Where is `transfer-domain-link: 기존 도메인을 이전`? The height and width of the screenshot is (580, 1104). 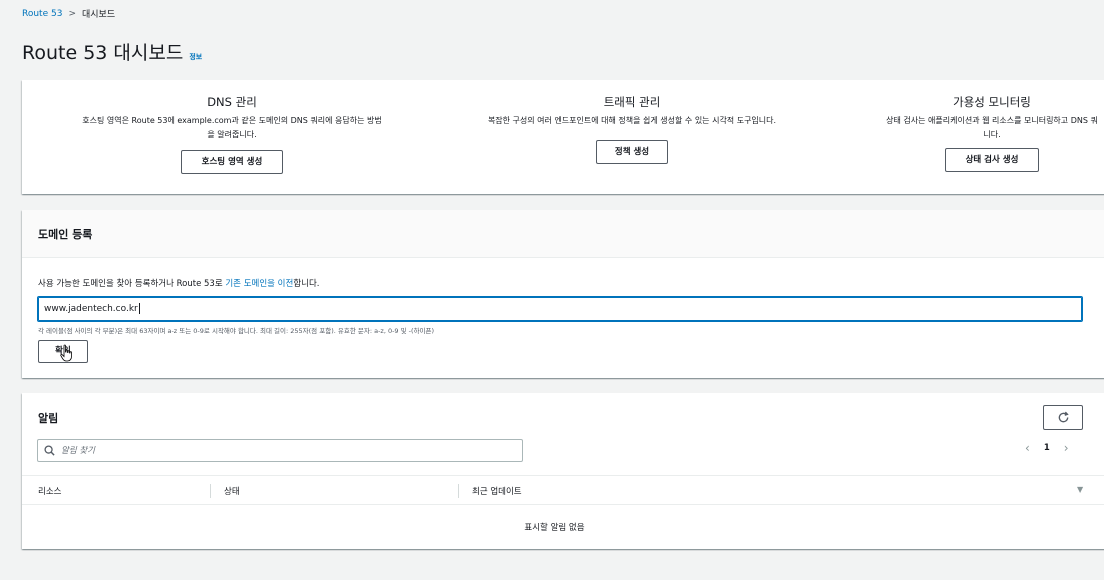 transfer-domain-link: 기존 도메인을 이전 is located at coordinates (259, 284).